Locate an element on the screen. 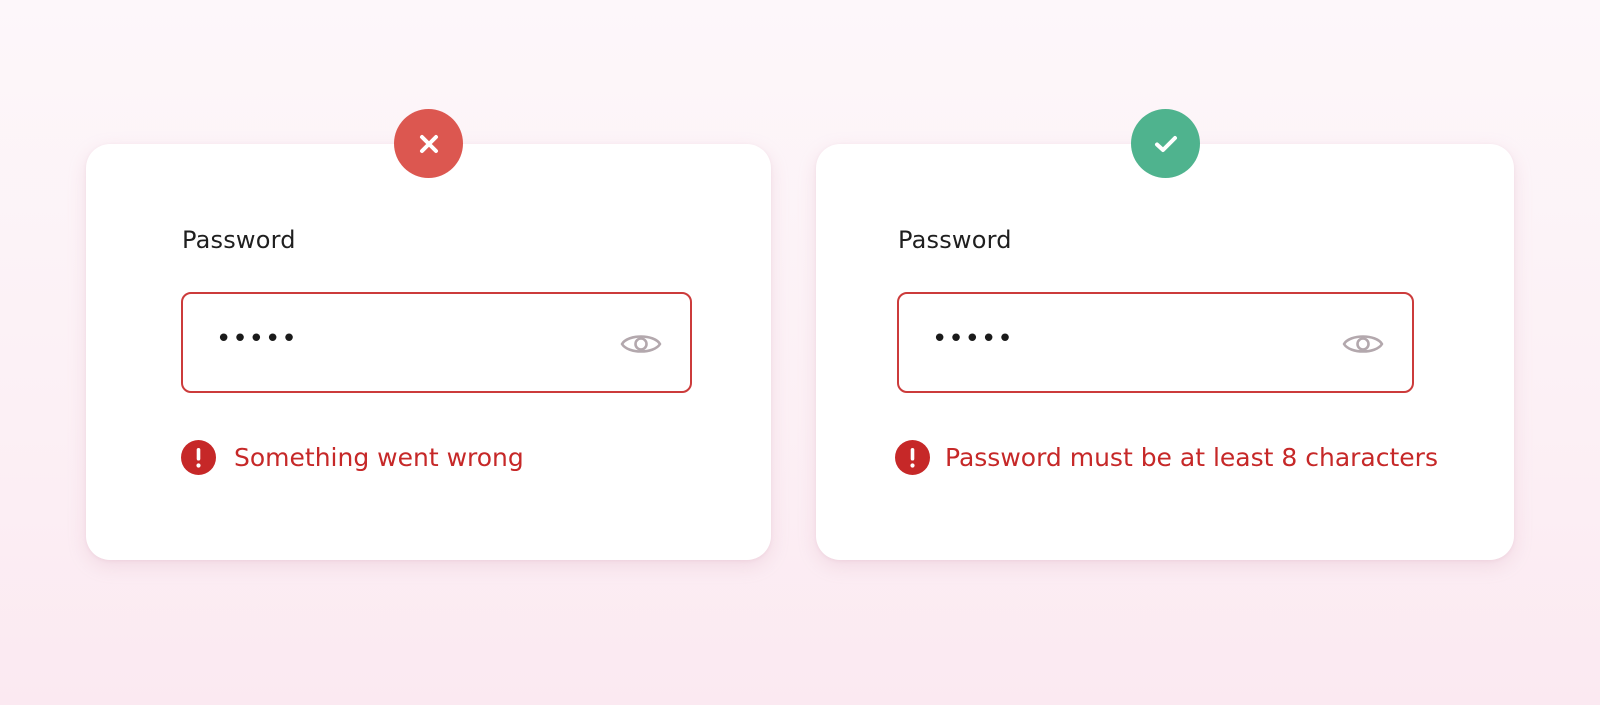  error-message-row: Something went wrong is located at coordinates (352, 457).